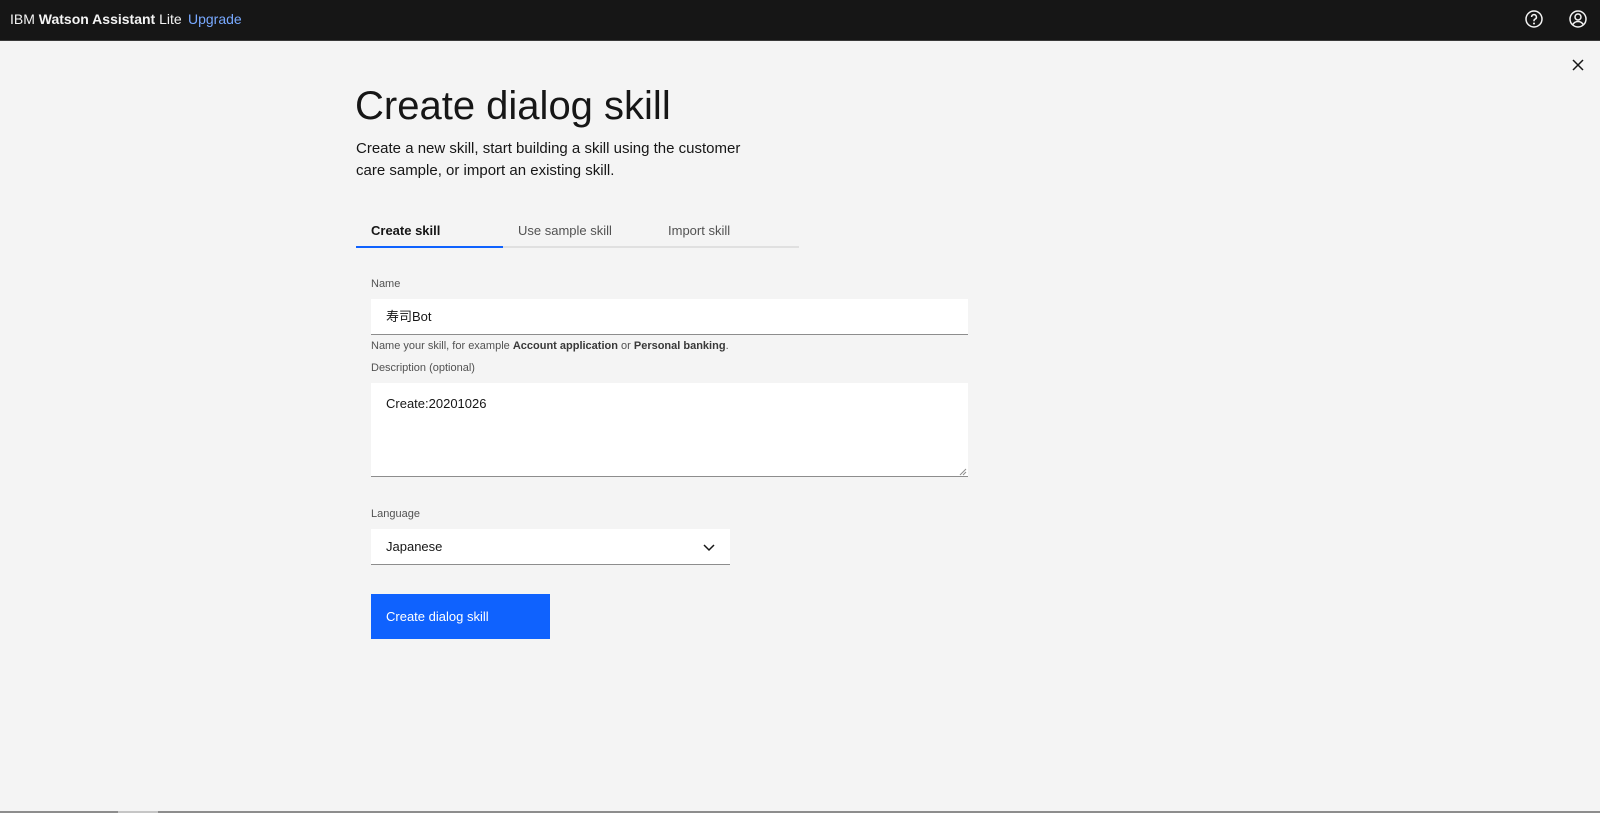  I want to click on helper-example-2: Personal banking, so click(679, 346).